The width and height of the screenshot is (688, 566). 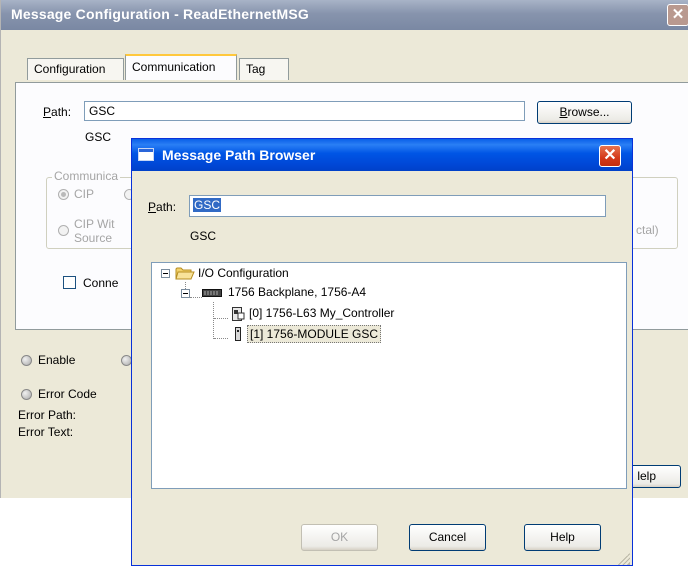 What do you see at coordinates (84, 194) in the screenshot?
I see `radio-cip-label: CIP` at bounding box center [84, 194].